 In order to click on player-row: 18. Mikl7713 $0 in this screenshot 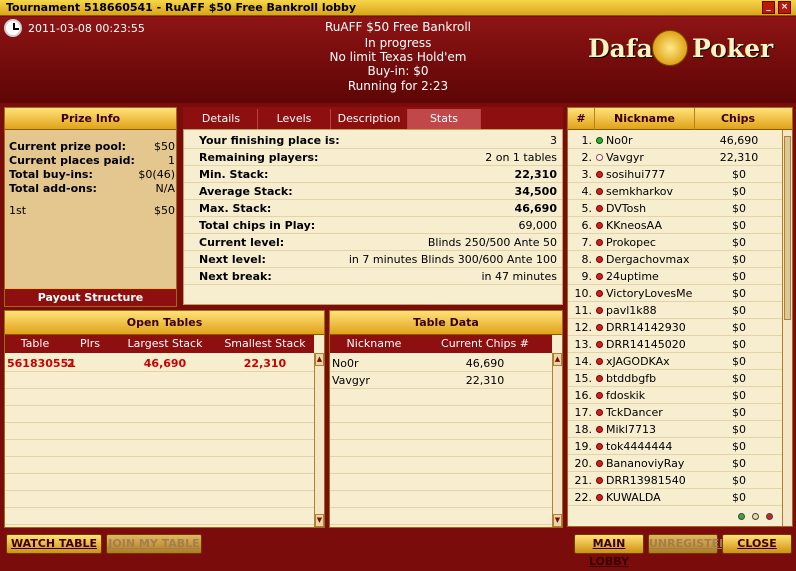, I will do `click(675, 429)`.